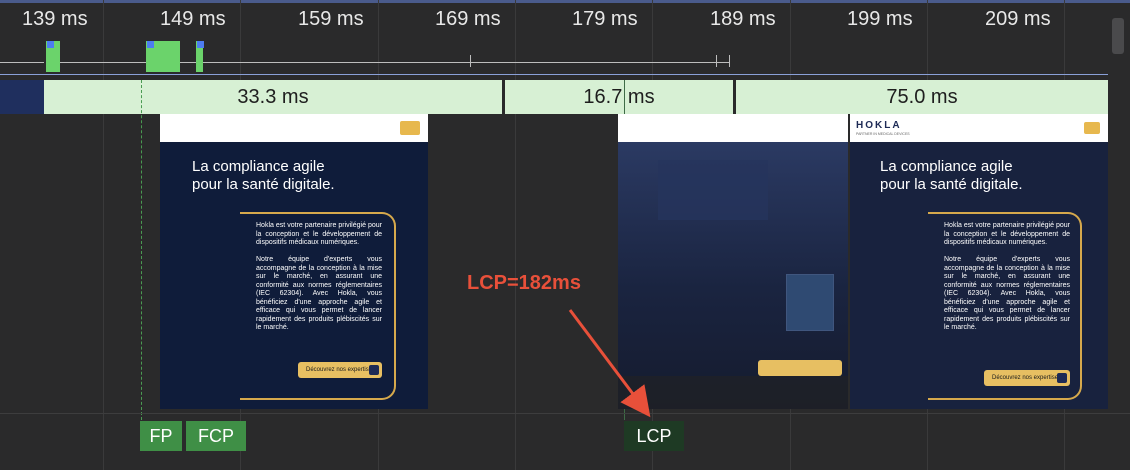 The image size is (1130, 470). I want to click on tick-label: 159 ms, so click(331, 19).